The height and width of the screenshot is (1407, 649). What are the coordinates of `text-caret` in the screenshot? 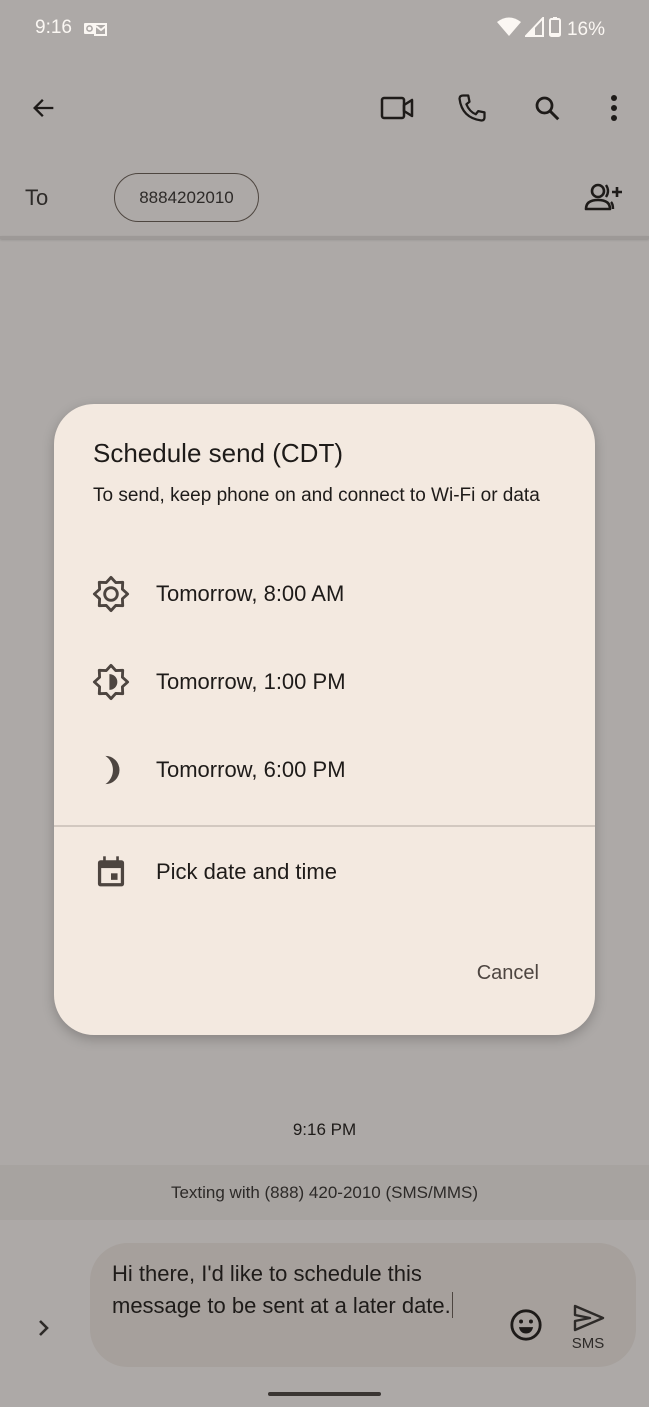 It's located at (452, 1305).